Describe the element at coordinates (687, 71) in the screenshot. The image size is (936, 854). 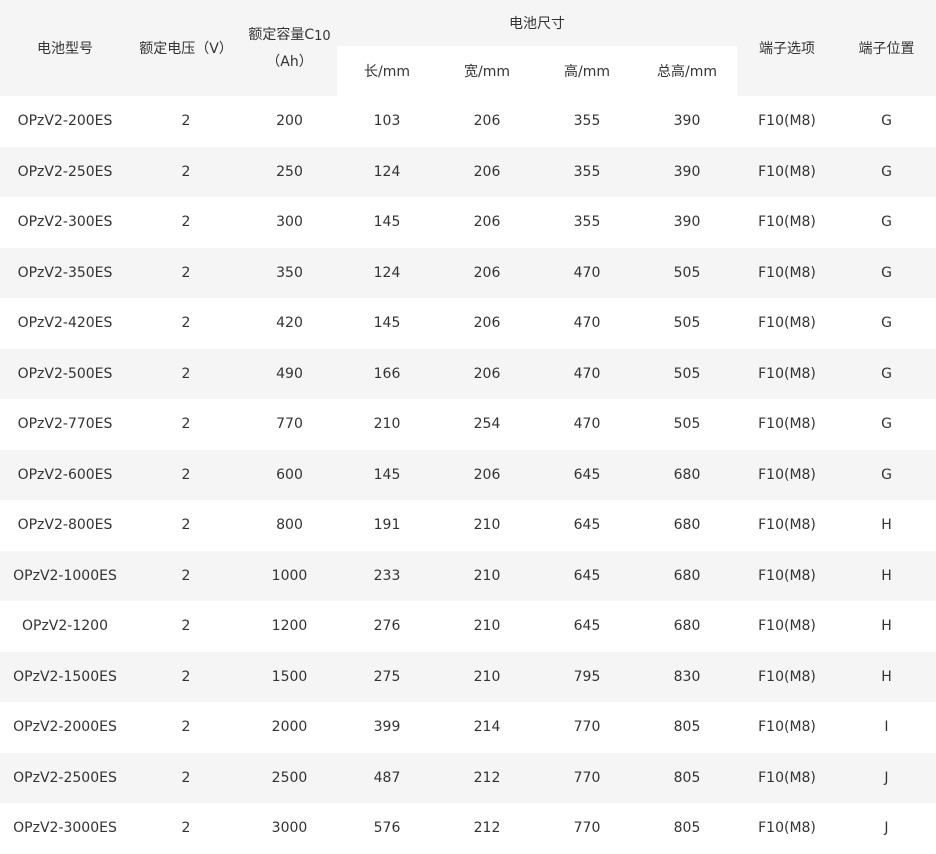
I see `header-total-height: 总高/mm` at that location.